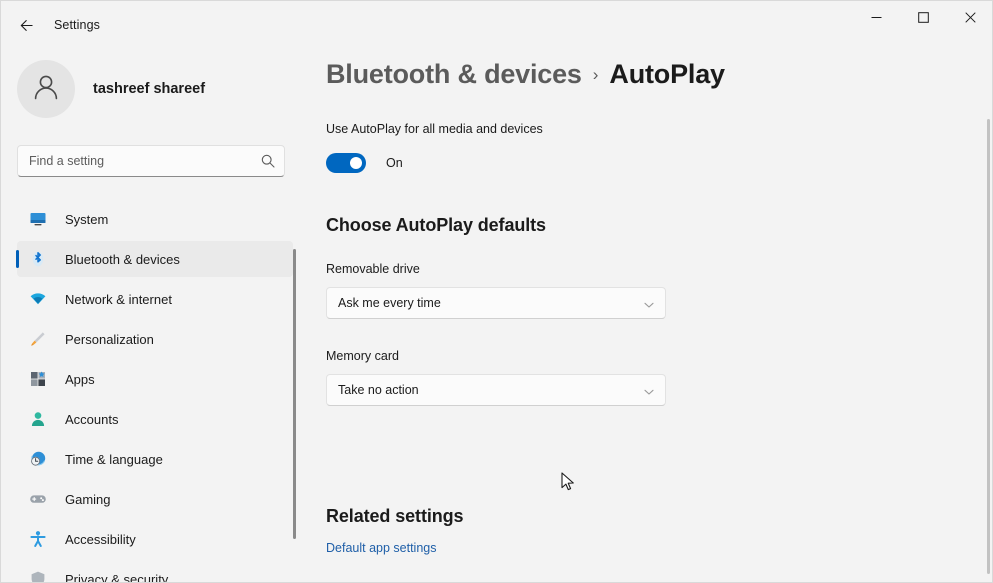 Image resolution: width=993 pixels, height=583 pixels. I want to click on gamepad-icon, so click(38, 499).